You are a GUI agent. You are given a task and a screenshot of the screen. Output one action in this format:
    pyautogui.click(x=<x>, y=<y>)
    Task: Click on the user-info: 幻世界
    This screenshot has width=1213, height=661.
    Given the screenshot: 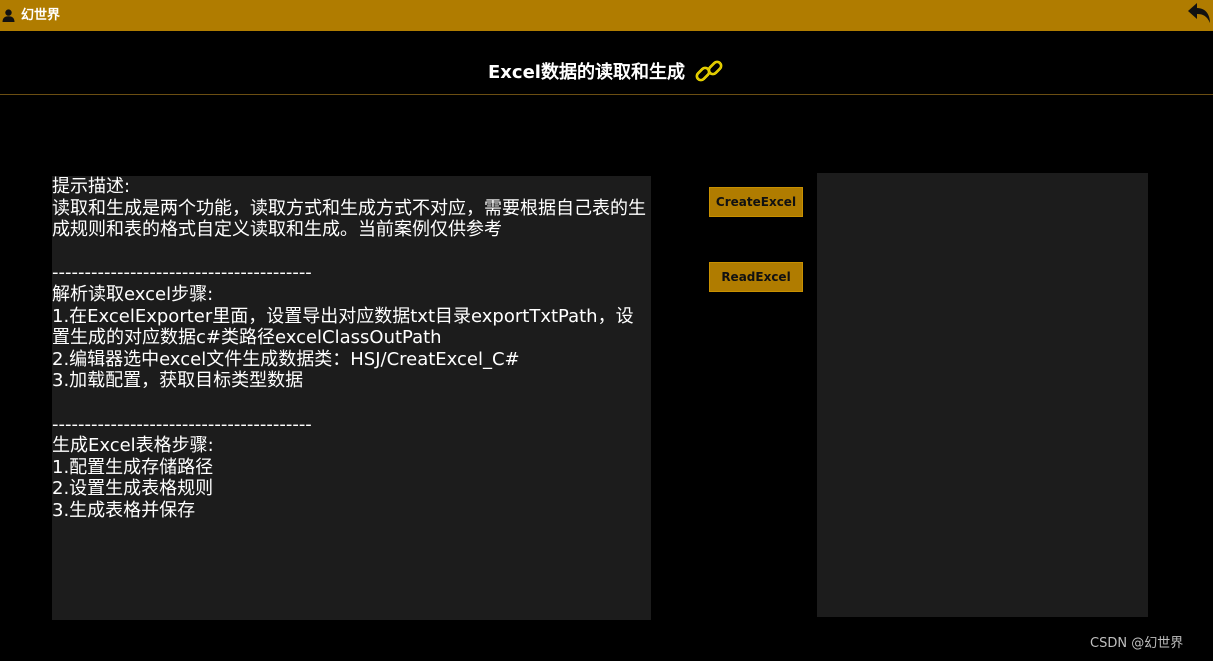 What is the action you would take?
    pyautogui.click(x=31, y=15)
    